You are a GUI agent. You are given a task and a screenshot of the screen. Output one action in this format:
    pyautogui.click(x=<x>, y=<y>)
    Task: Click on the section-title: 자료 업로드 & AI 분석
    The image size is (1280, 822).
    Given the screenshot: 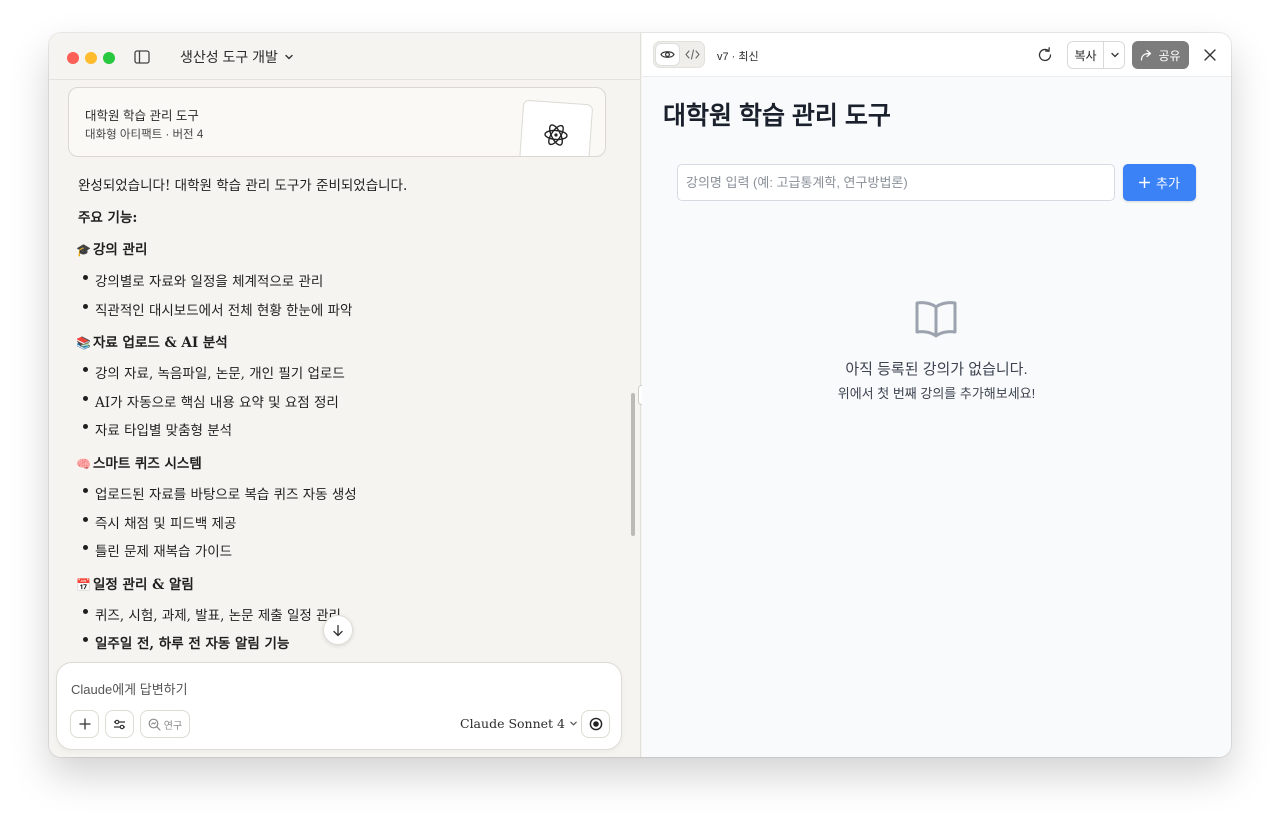 What is the action you would take?
    pyautogui.click(x=160, y=343)
    